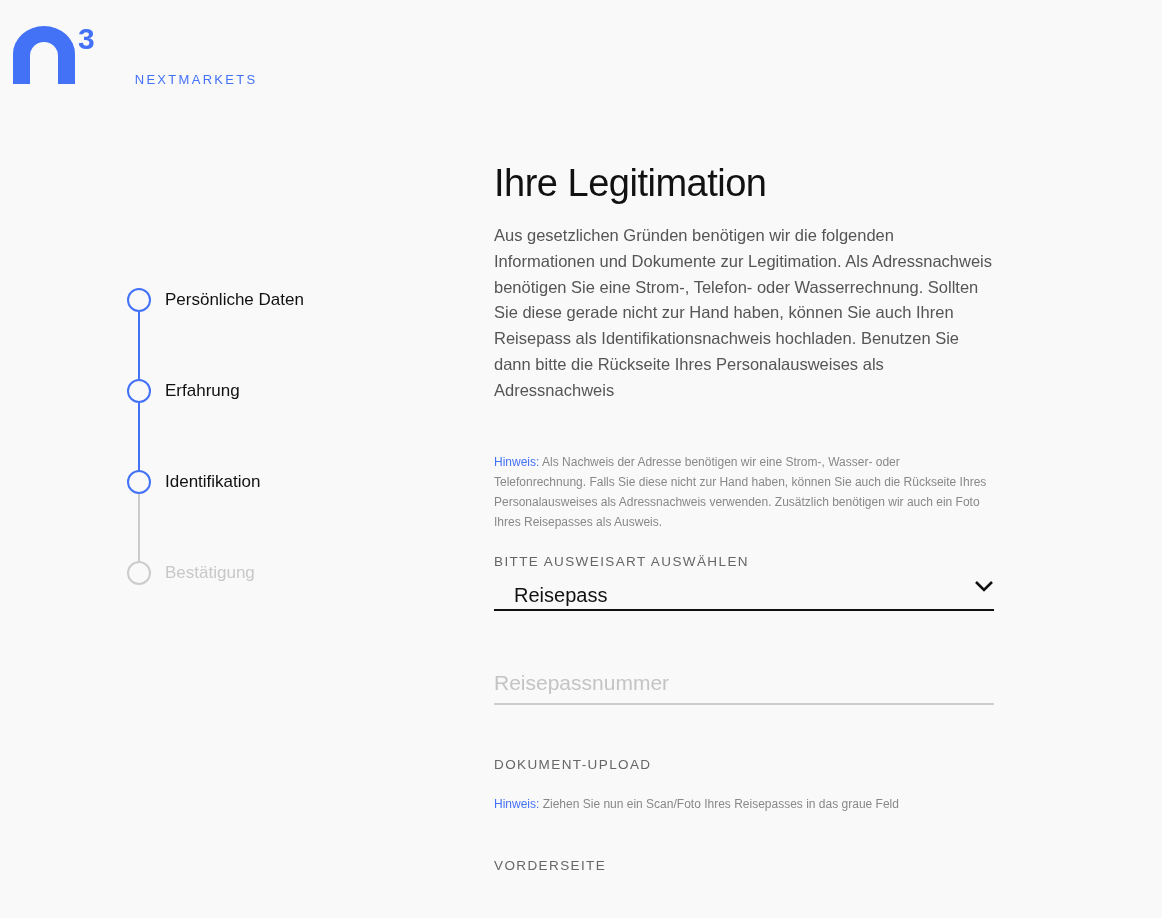  I want to click on section-label: VORDERSEITE, so click(551, 865).